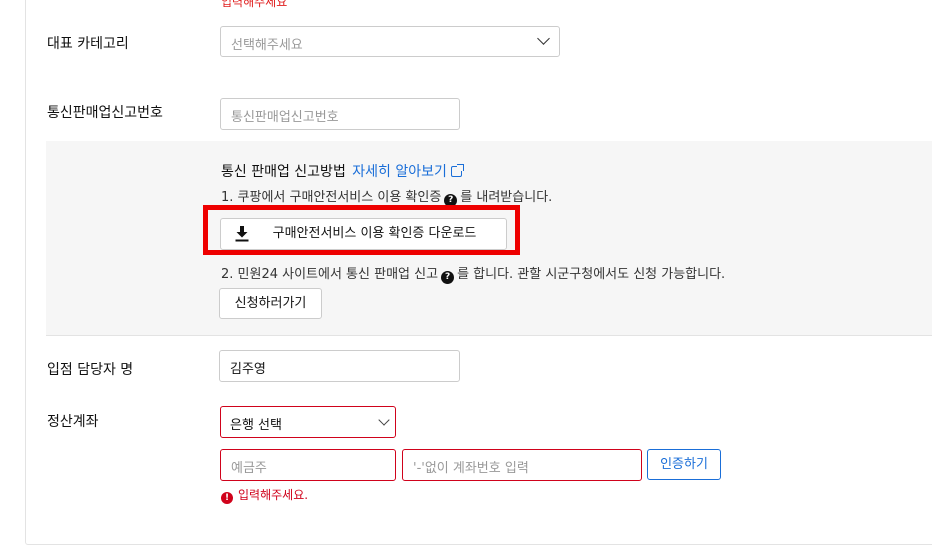 This screenshot has width=932, height=556. I want to click on manager-label: 입점 담당자 명, so click(90, 370).